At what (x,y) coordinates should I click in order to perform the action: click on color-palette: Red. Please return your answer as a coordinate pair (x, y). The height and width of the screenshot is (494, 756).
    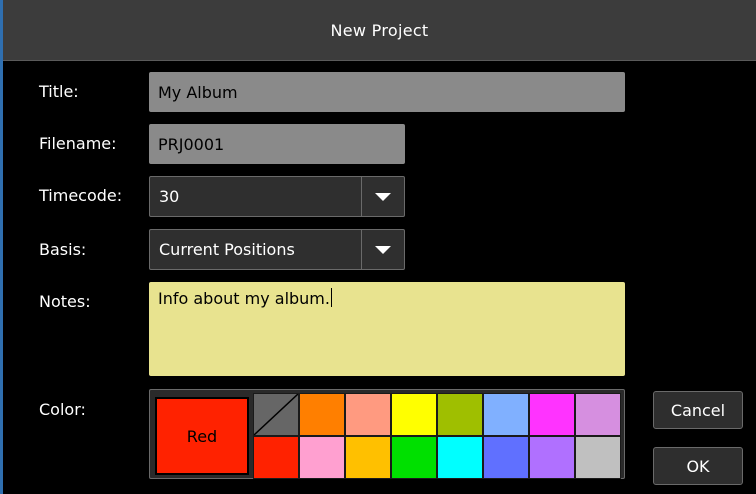
    Looking at the image, I should click on (387, 434).